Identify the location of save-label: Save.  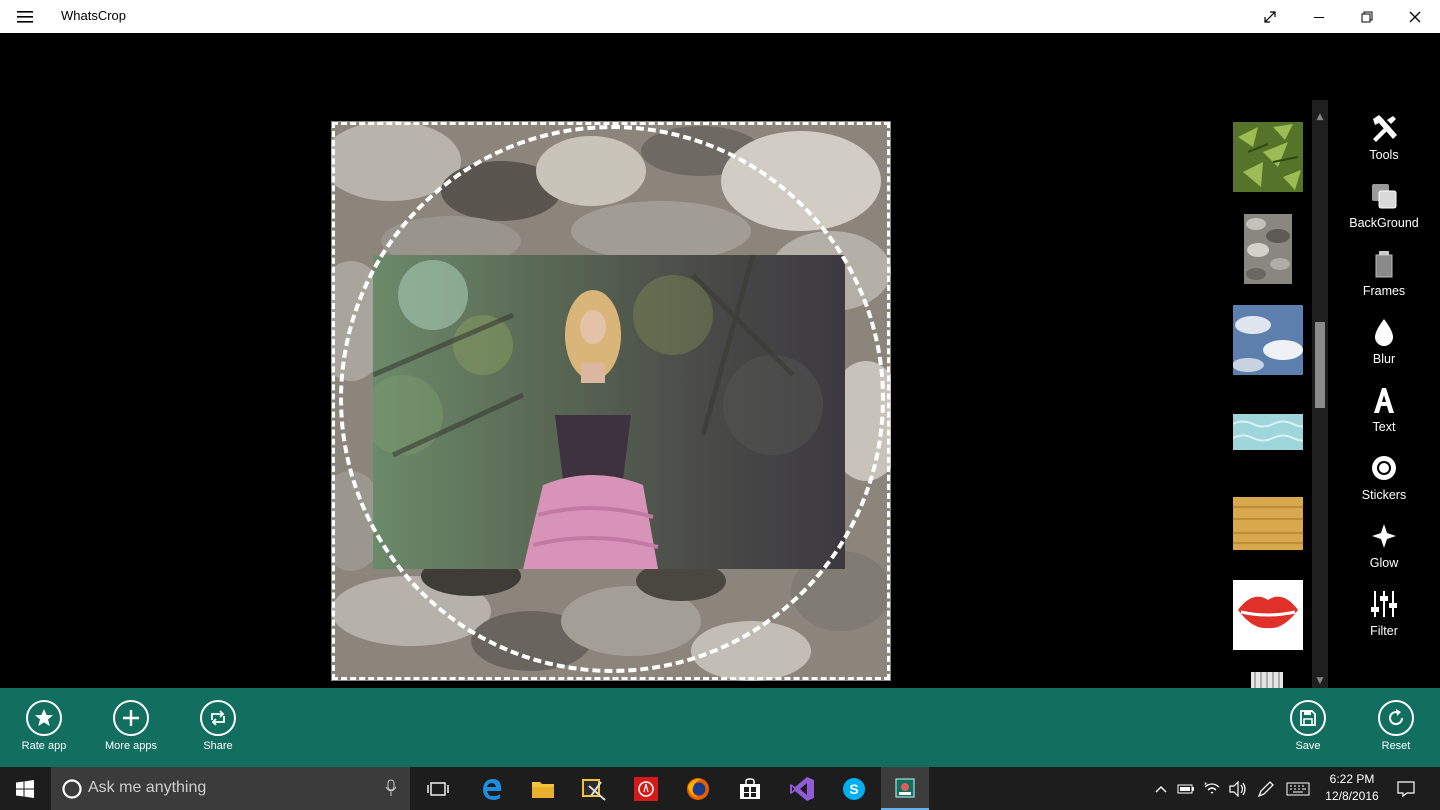
(1308, 746).